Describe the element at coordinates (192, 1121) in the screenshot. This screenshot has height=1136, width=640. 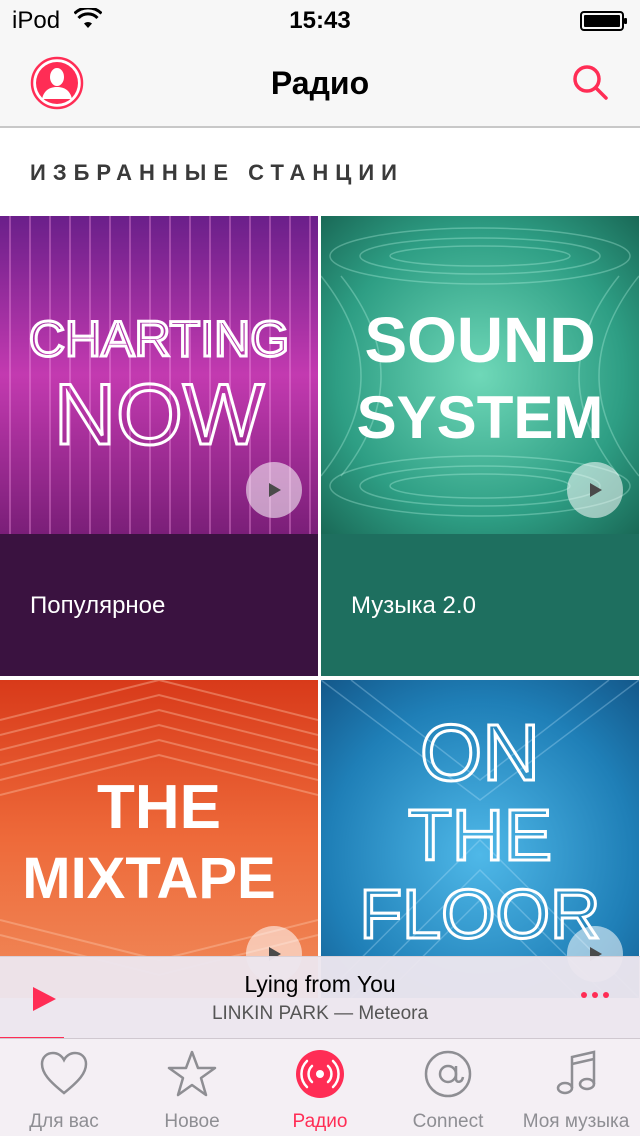
I see `tab-label: Новое` at that location.